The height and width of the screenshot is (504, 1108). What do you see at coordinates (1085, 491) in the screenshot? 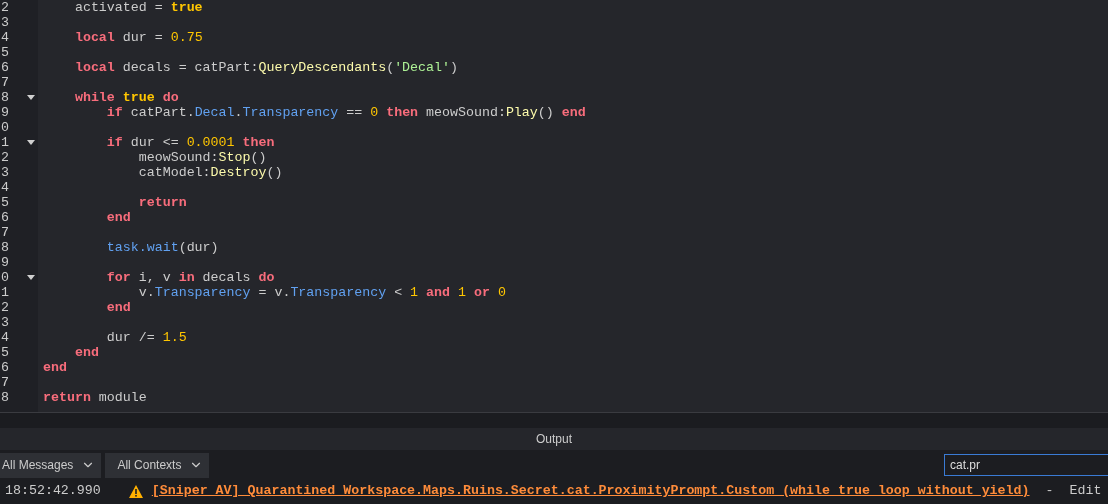
I see `edit-link: Edit` at bounding box center [1085, 491].